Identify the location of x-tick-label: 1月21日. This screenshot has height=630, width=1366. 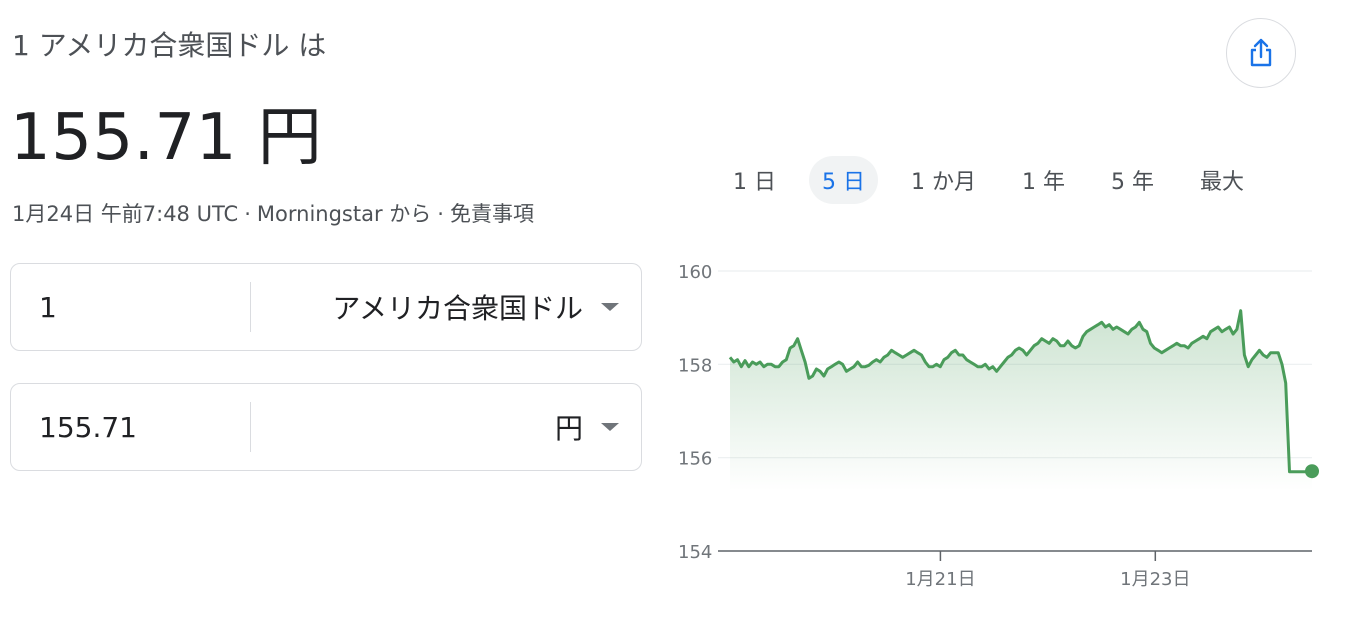
(940, 579).